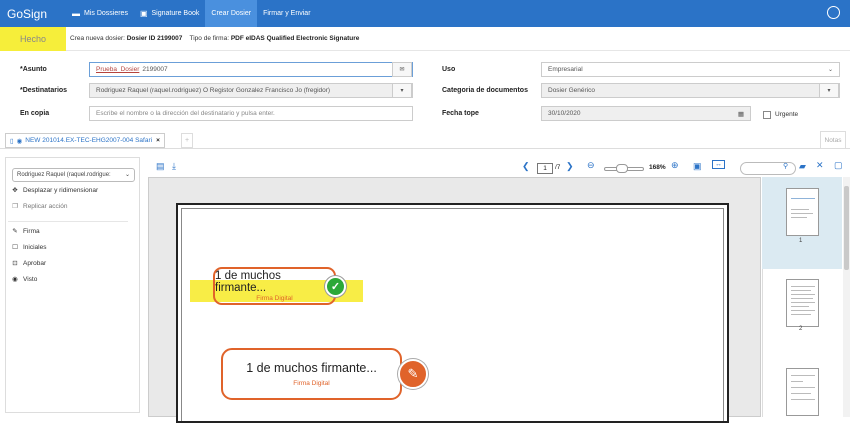 Image resolution: width=850 pixels, height=440 pixels. I want to click on logo-text: Go, so click(15, 13).